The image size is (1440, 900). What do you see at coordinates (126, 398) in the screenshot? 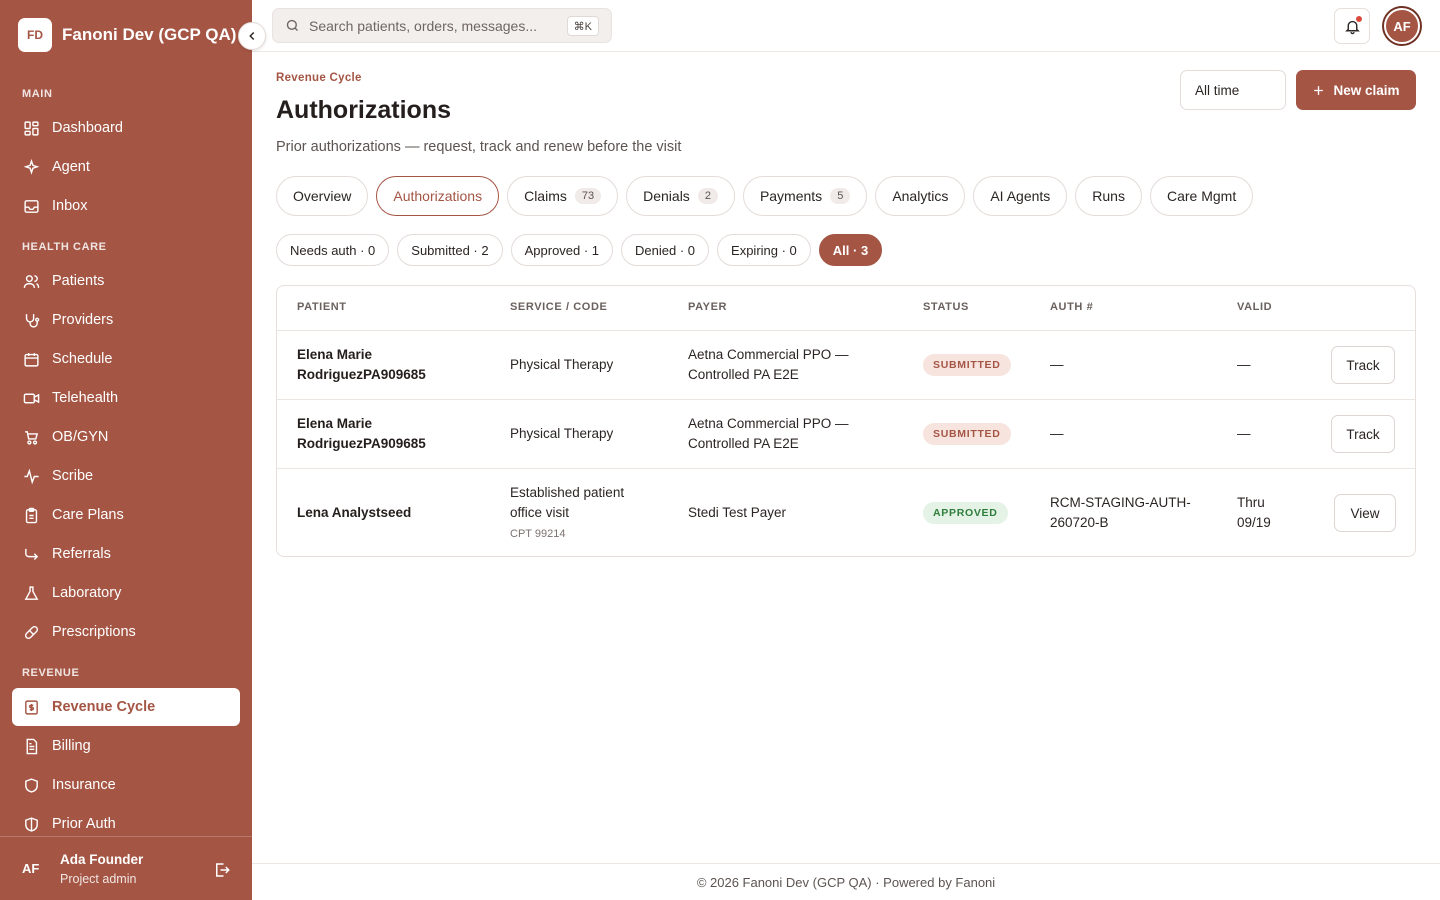
I see `sidebar-item-telehealth: Telehealth` at bounding box center [126, 398].